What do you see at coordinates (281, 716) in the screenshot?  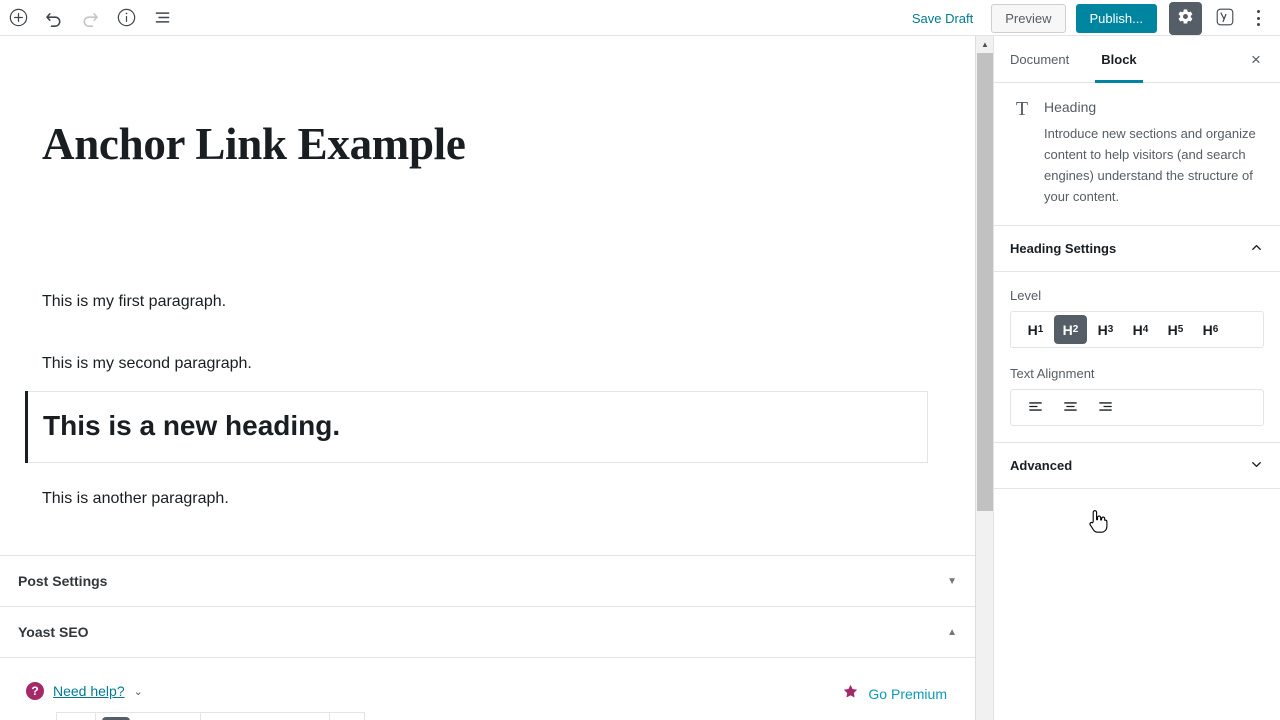 I see `link-button` at bounding box center [281, 716].